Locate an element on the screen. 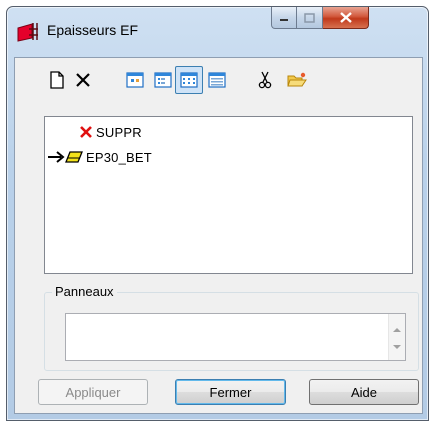 The width and height of the screenshot is (429, 421). current-arrow-icon is located at coordinates (56, 157).